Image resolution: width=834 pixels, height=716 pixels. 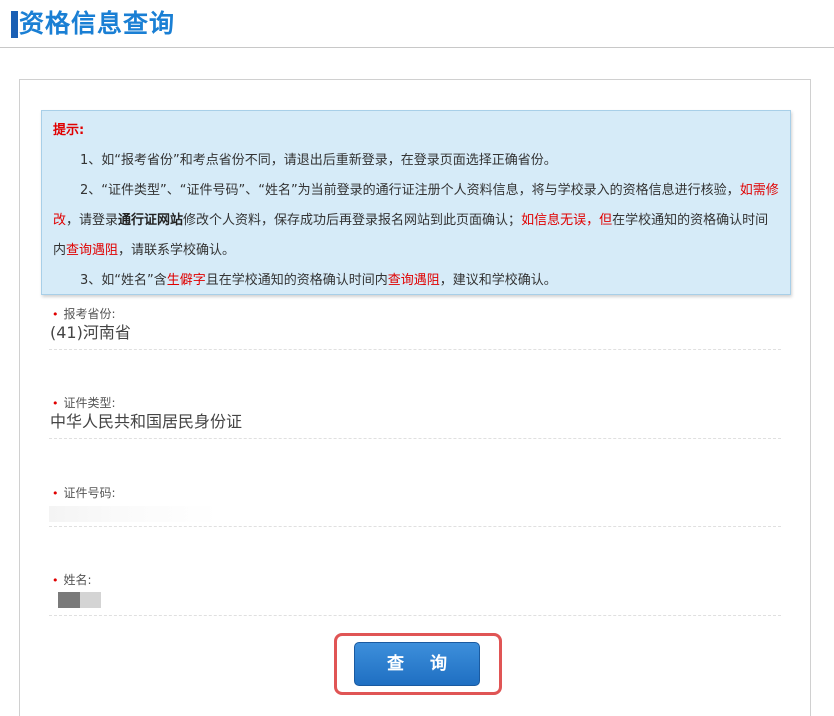 What do you see at coordinates (92, 250) in the screenshot?
I see `notice-item-2-segment: 查询遇阻` at bounding box center [92, 250].